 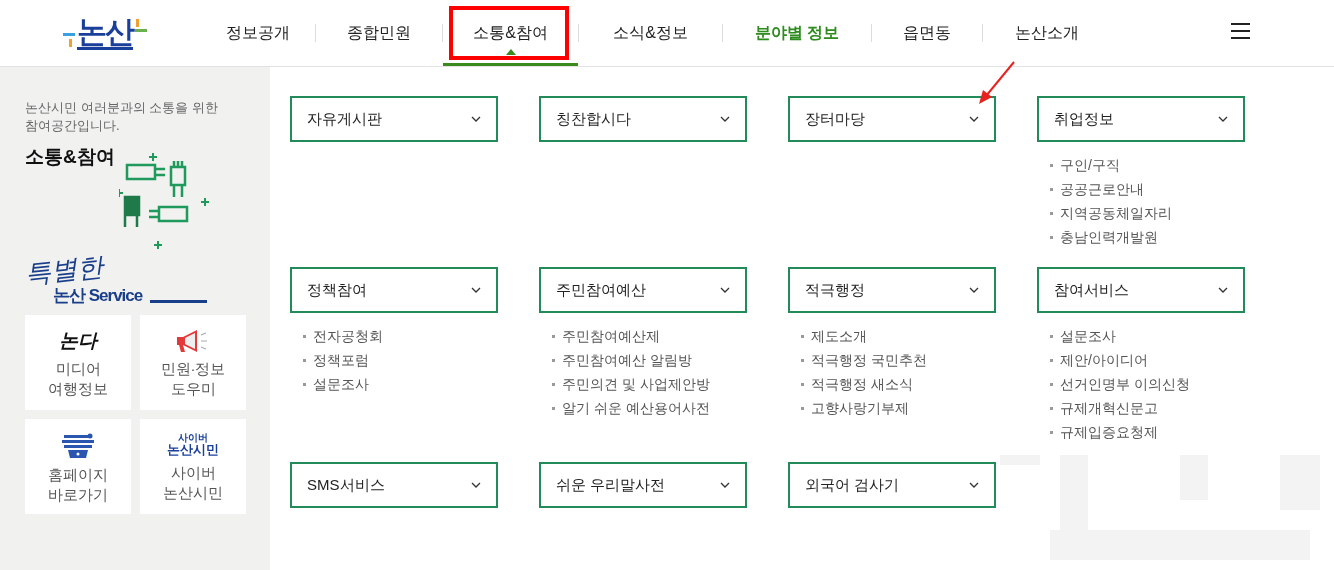 I want to click on logo-text: 사이버 논산시민, so click(x=193, y=444).